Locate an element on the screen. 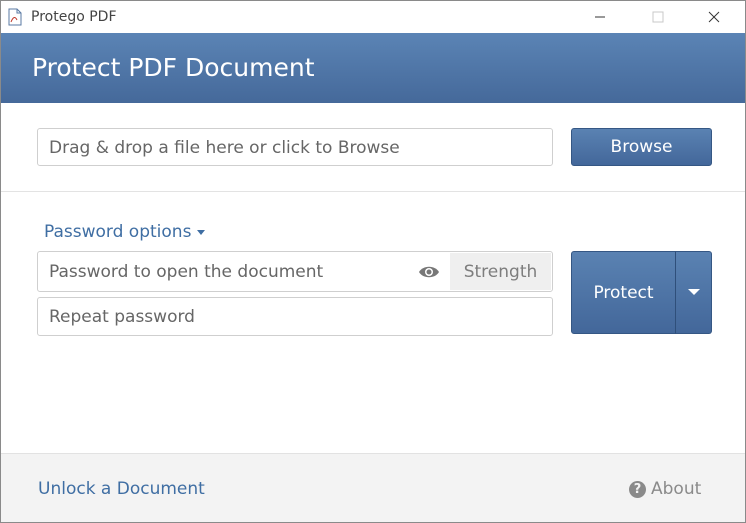 This screenshot has height=523, width=746. section-divider is located at coordinates (373, 191).